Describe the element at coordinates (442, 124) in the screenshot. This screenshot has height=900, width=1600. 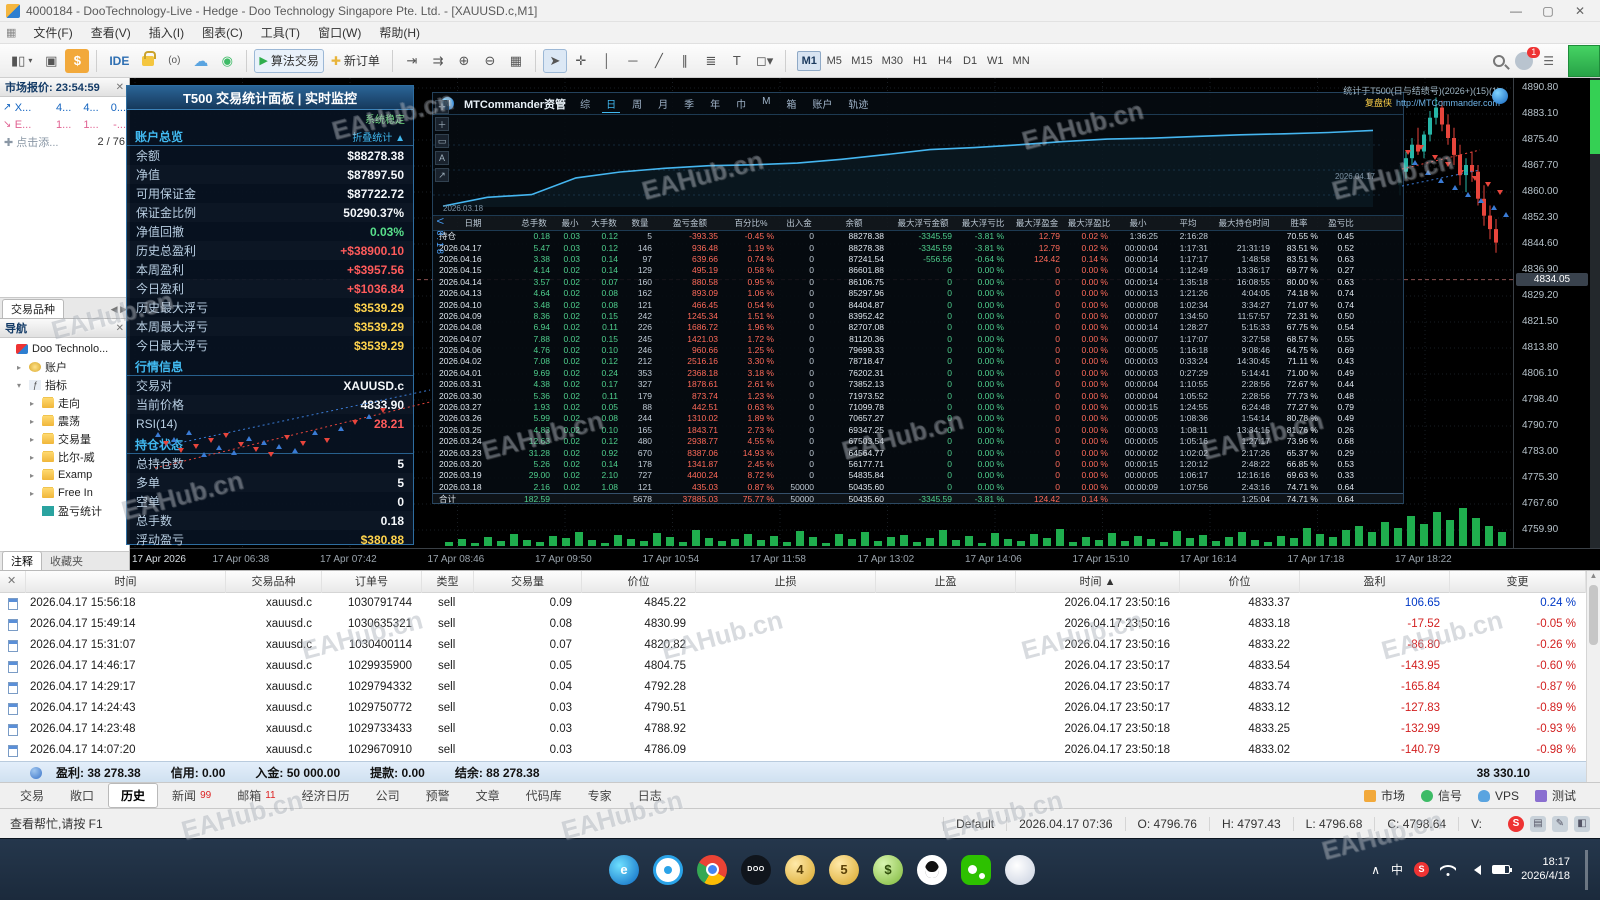
I see `chart-tool-add-icon: ＋` at that location.